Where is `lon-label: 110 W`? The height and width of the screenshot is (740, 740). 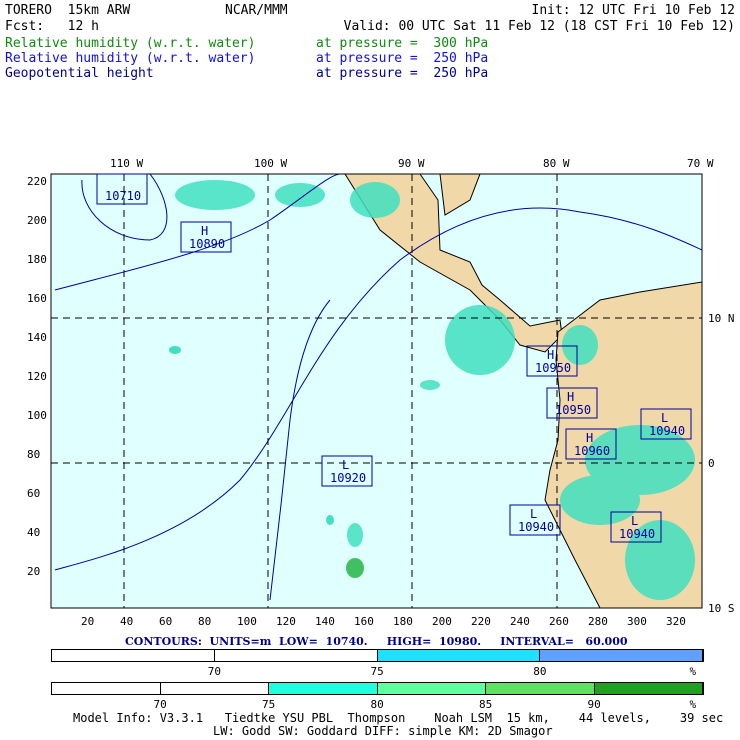 lon-label: 110 W is located at coordinates (126, 163).